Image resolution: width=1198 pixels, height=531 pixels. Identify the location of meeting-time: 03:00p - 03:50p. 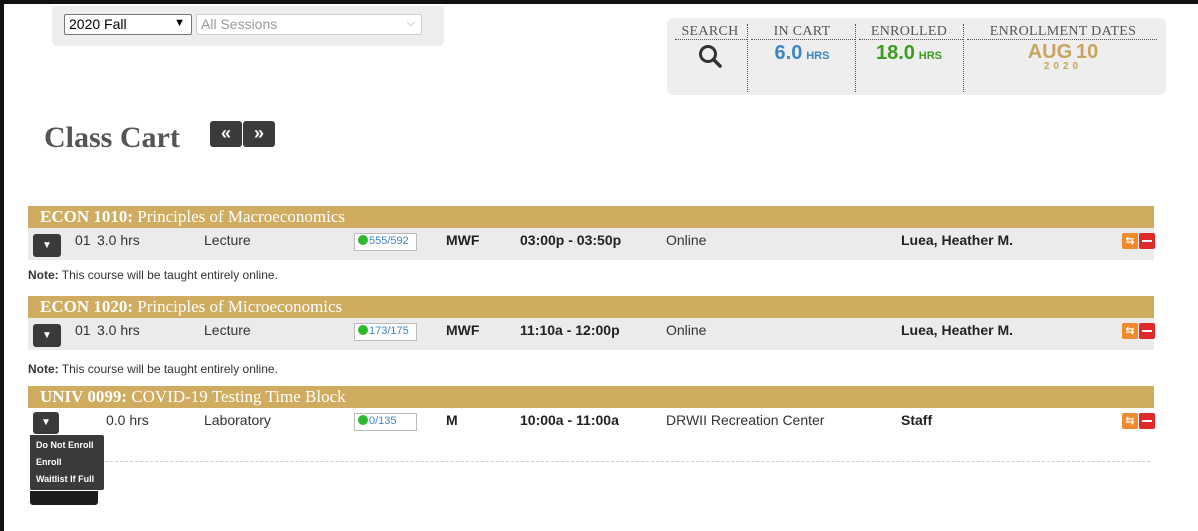
(571, 240).